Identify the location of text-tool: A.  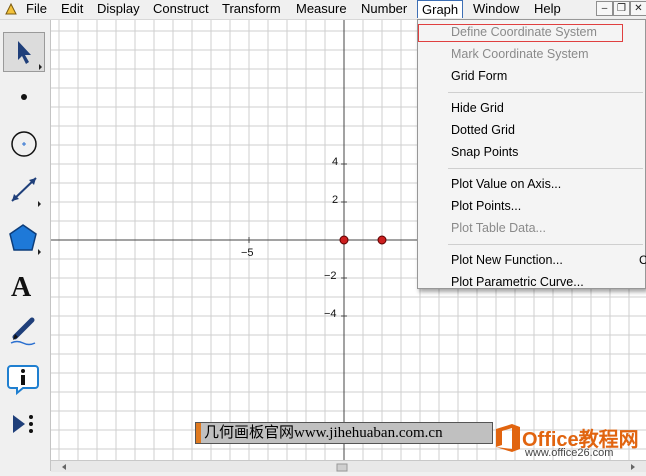
(24, 285).